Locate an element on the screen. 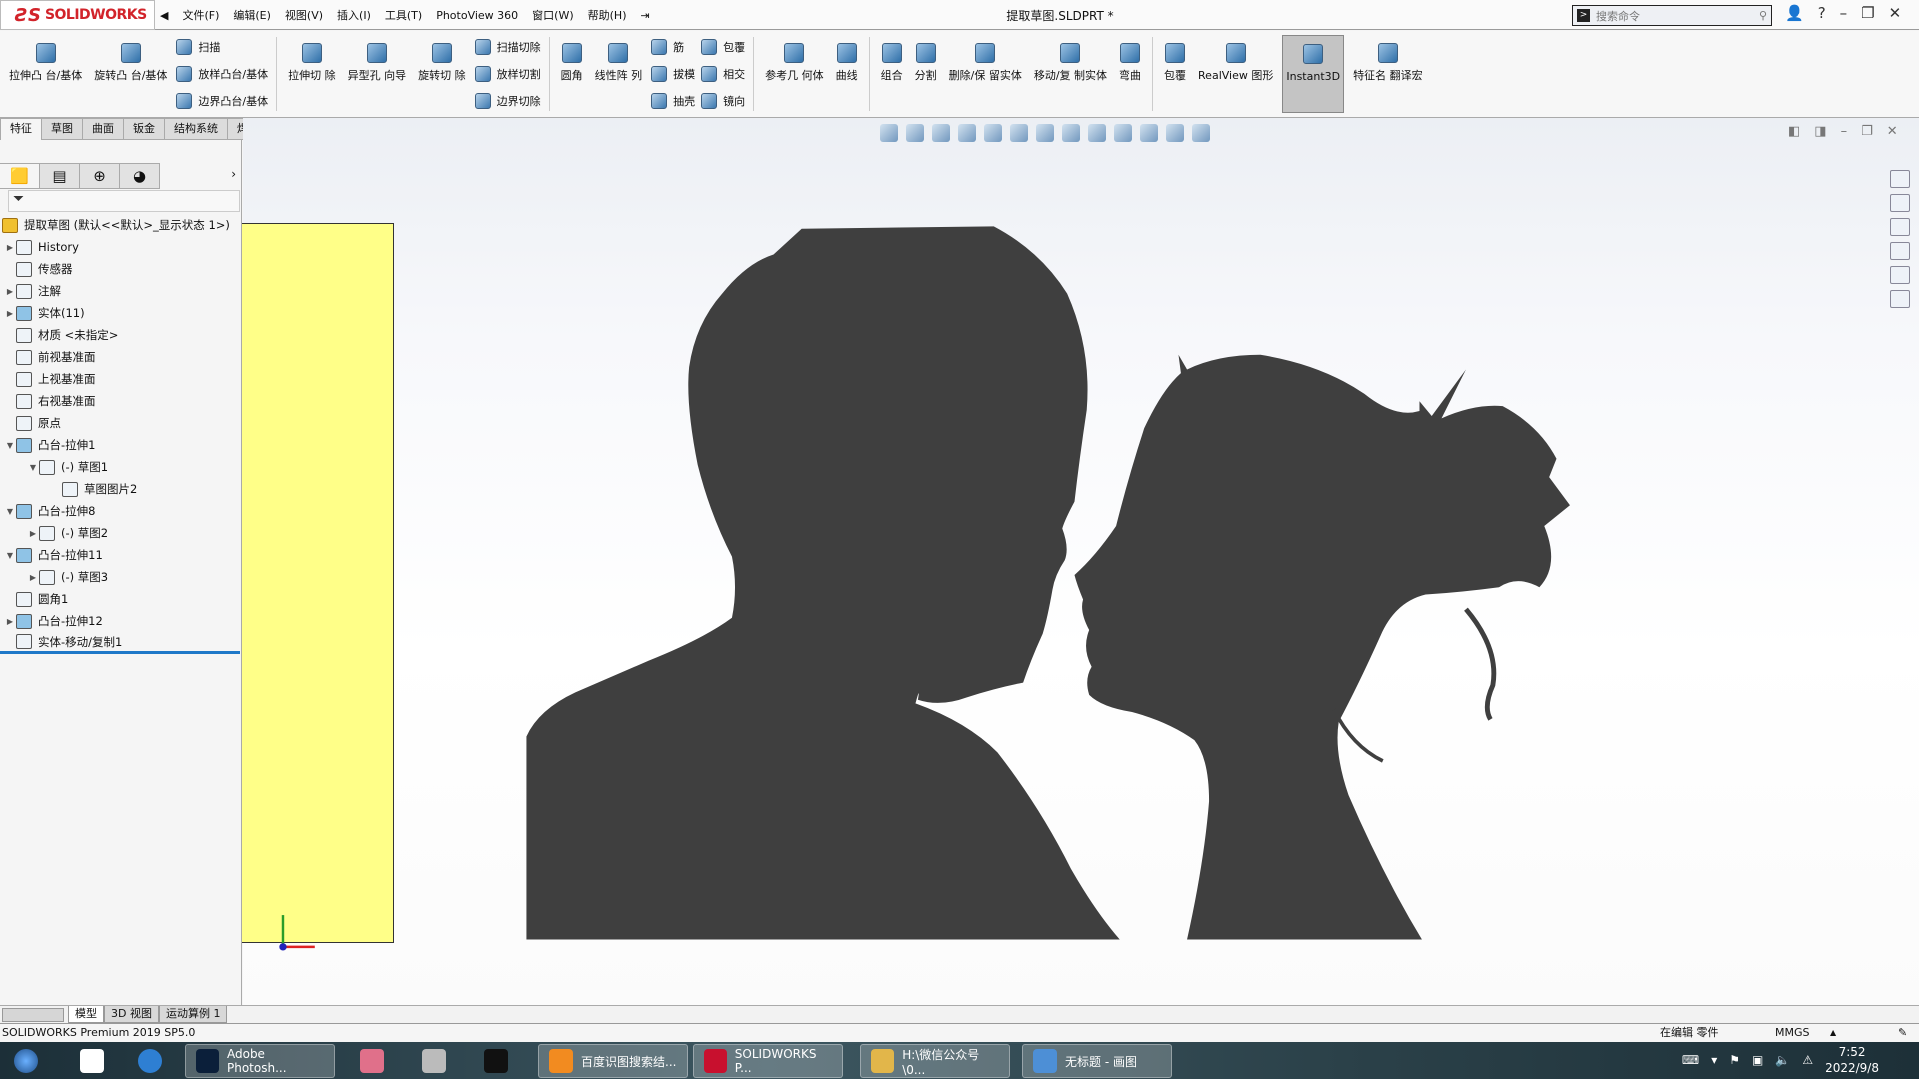 The height and width of the screenshot is (1079, 1919). tree-item: ▼ 凸台-拉伸8 is located at coordinates (120, 511).